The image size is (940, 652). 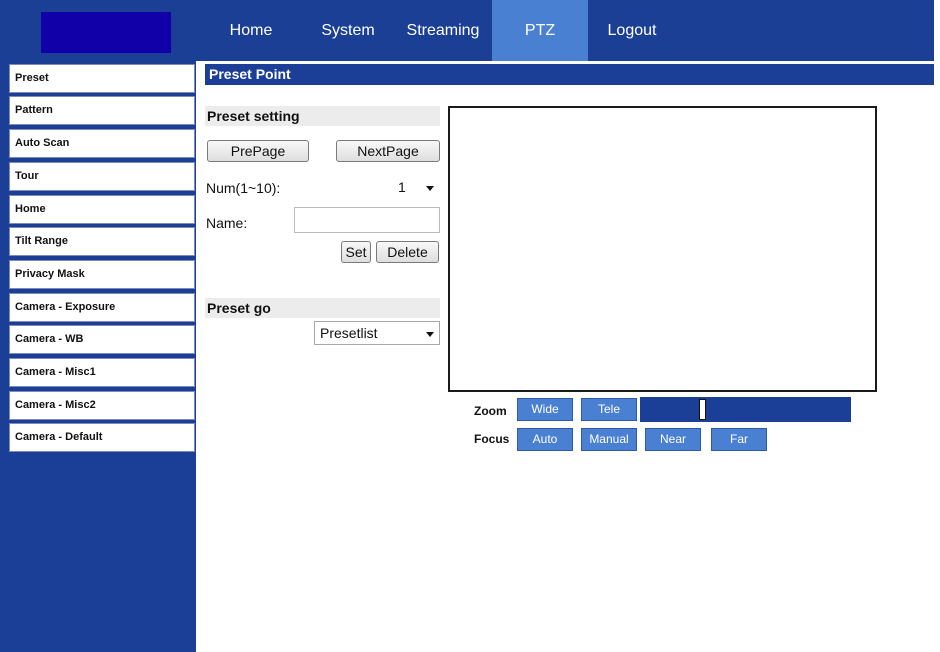 I want to click on nav-ptz: PTZ, so click(x=540, y=30).